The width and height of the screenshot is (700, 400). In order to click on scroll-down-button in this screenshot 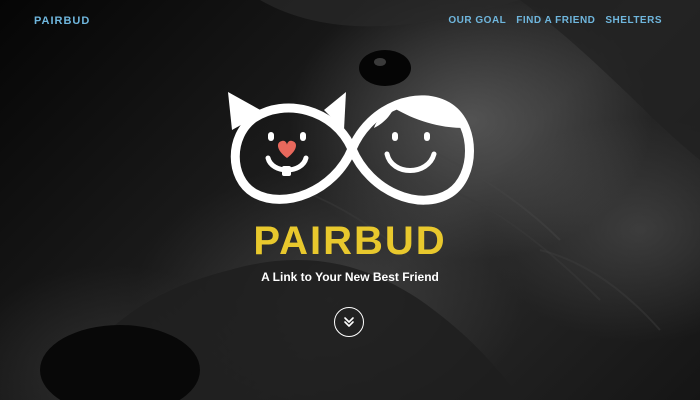, I will do `click(349, 322)`.